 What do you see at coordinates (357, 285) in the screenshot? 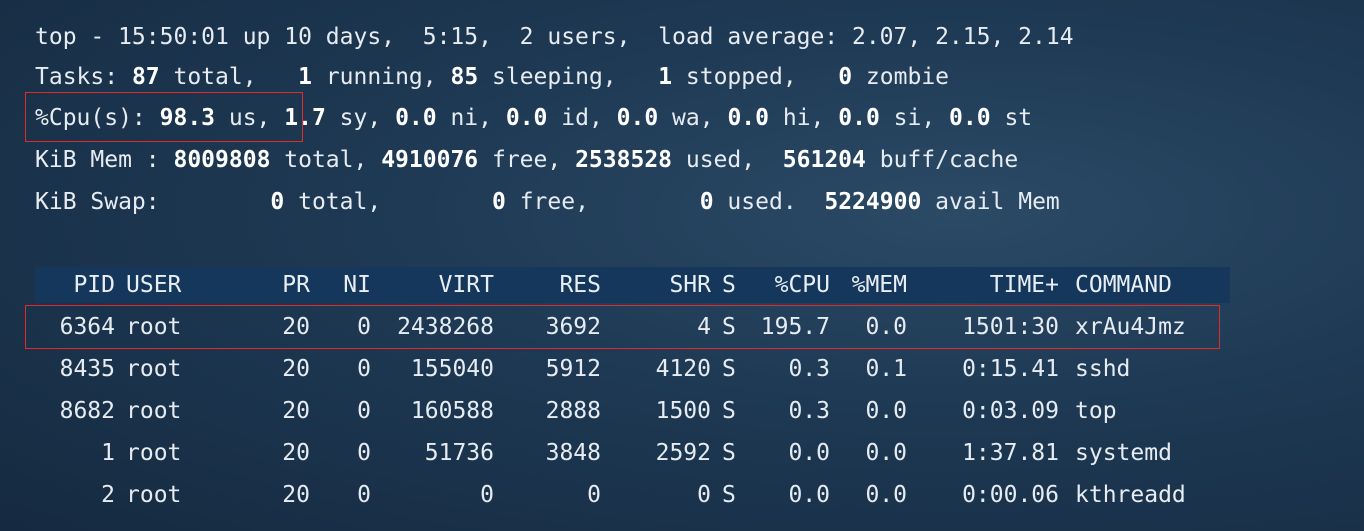
I see `column-header-ni: NI` at bounding box center [357, 285].